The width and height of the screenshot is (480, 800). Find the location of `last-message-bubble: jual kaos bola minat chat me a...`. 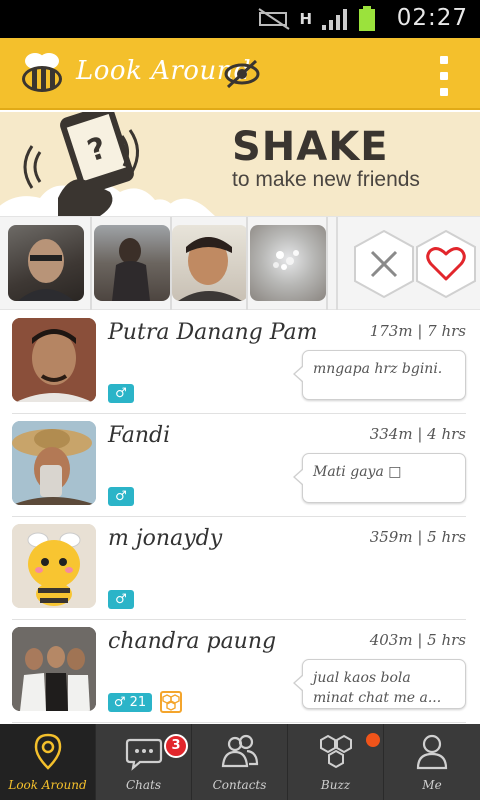

last-message-bubble: jual kaos bola minat chat me a... is located at coordinates (379, 684).